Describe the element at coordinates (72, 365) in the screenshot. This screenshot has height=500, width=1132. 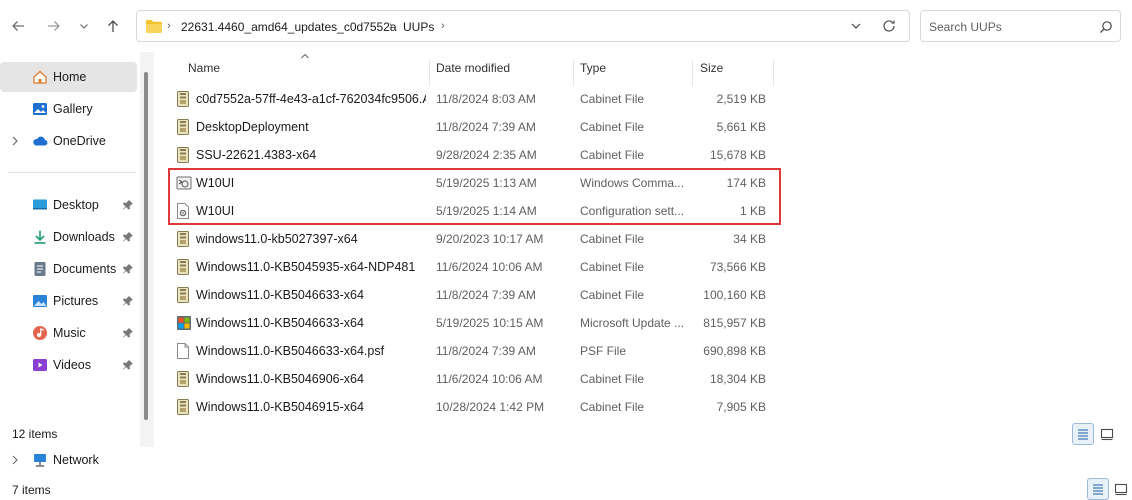
I see `sidebar-item-label: Videos` at that location.